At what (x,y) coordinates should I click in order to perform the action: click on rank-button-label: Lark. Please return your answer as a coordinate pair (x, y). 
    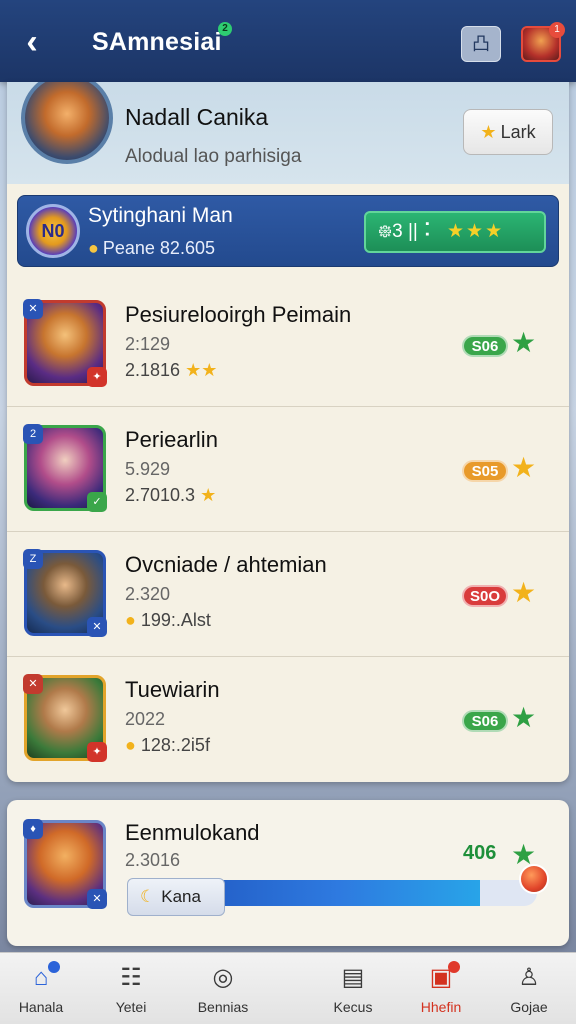
    Looking at the image, I should click on (518, 132).